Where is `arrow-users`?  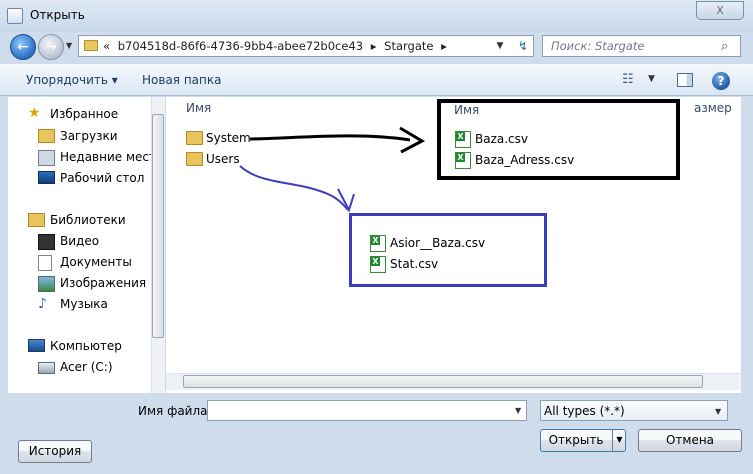
arrow-users is located at coordinates (294, 188).